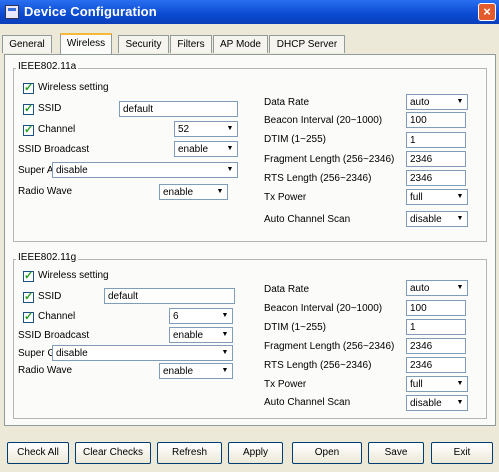 The height and width of the screenshot is (472, 499). I want to click on dtim-g-input: 1, so click(436, 327).